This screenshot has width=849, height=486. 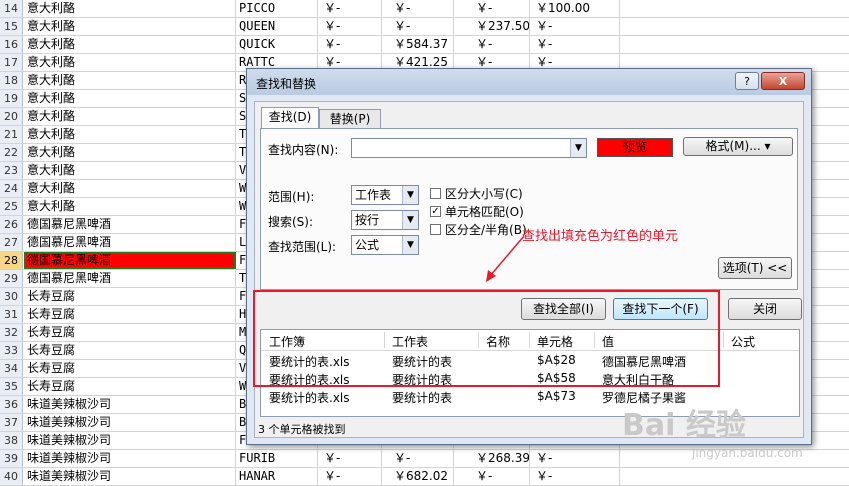 What do you see at coordinates (418, 44) in the screenshot?
I see `cell-q2: ￥584.37` at bounding box center [418, 44].